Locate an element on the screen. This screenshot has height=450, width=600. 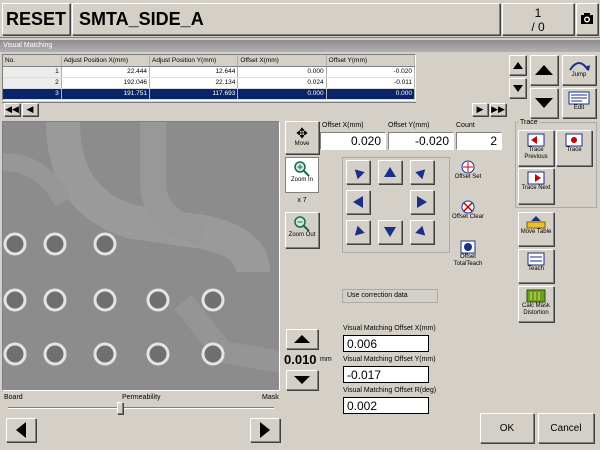
trace-button: Trace is located at coordinates (574, 148).